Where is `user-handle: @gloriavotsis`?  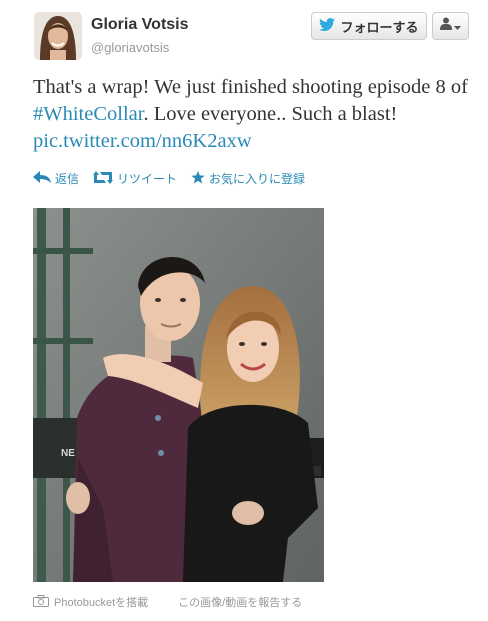
user-handle: @gloriavotsis is located at coordinates (130, 47).